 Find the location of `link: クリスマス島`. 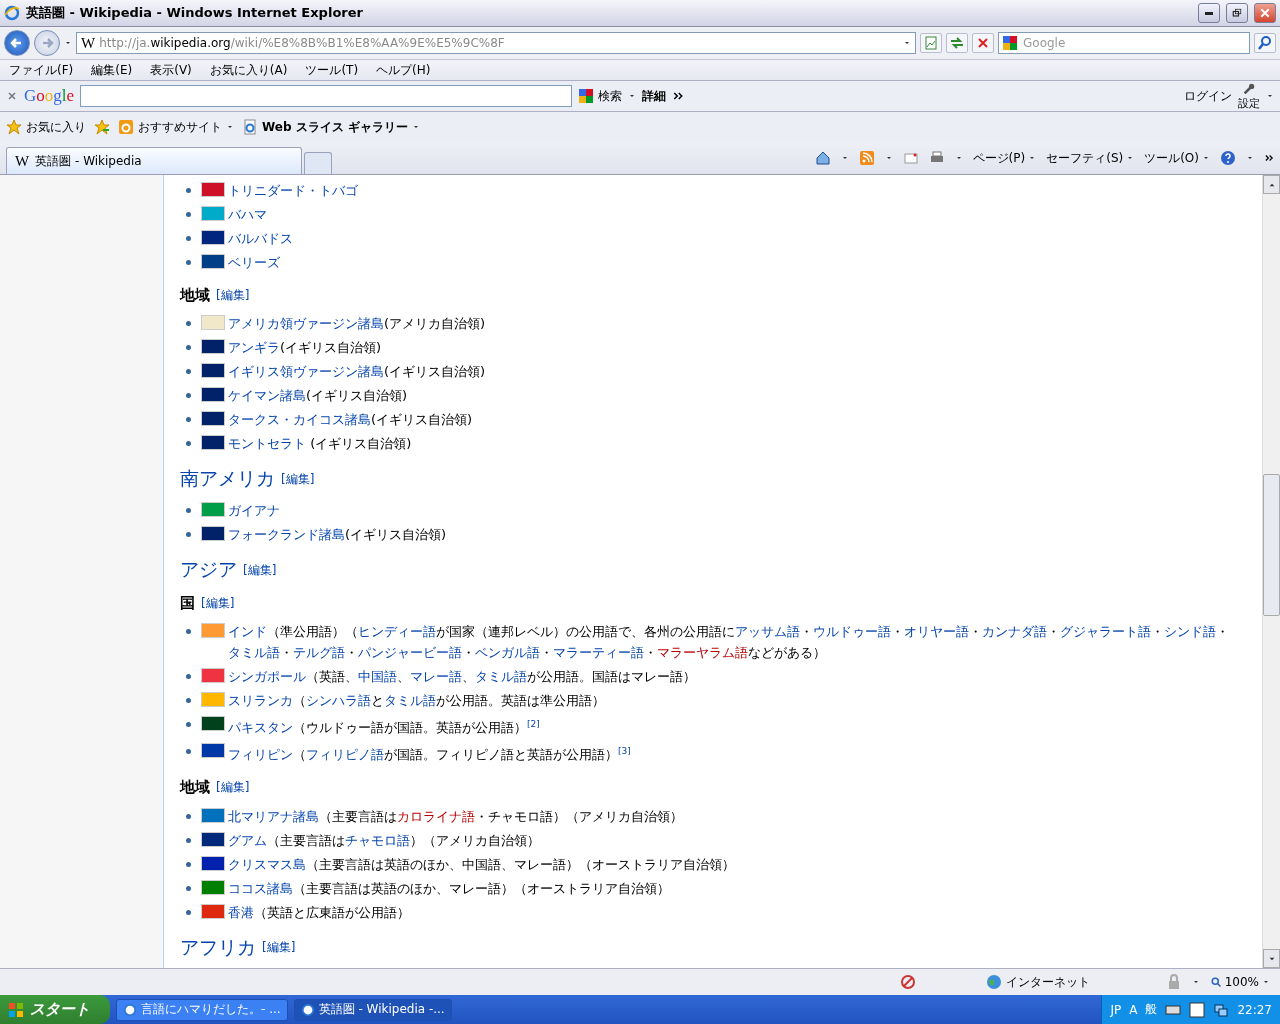

link: クリスマス島 is located at coordinates (267, 864).